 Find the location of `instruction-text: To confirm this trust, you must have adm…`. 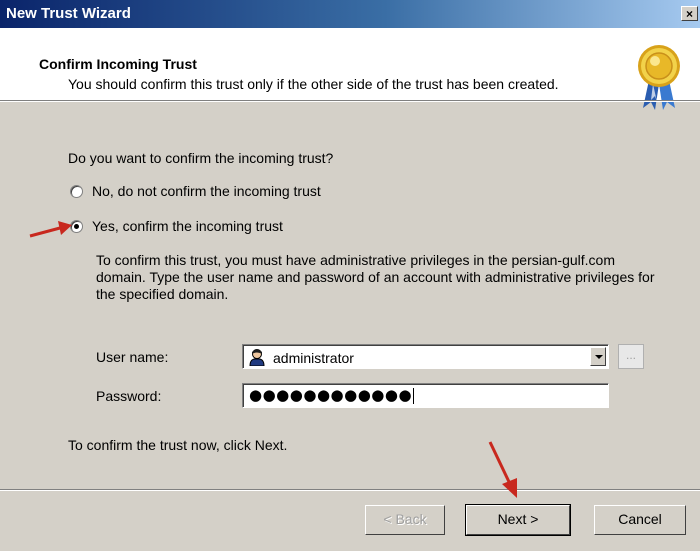

instruction-text: To confirm this trust, you must have adm… is located at coordinates (375, 277).